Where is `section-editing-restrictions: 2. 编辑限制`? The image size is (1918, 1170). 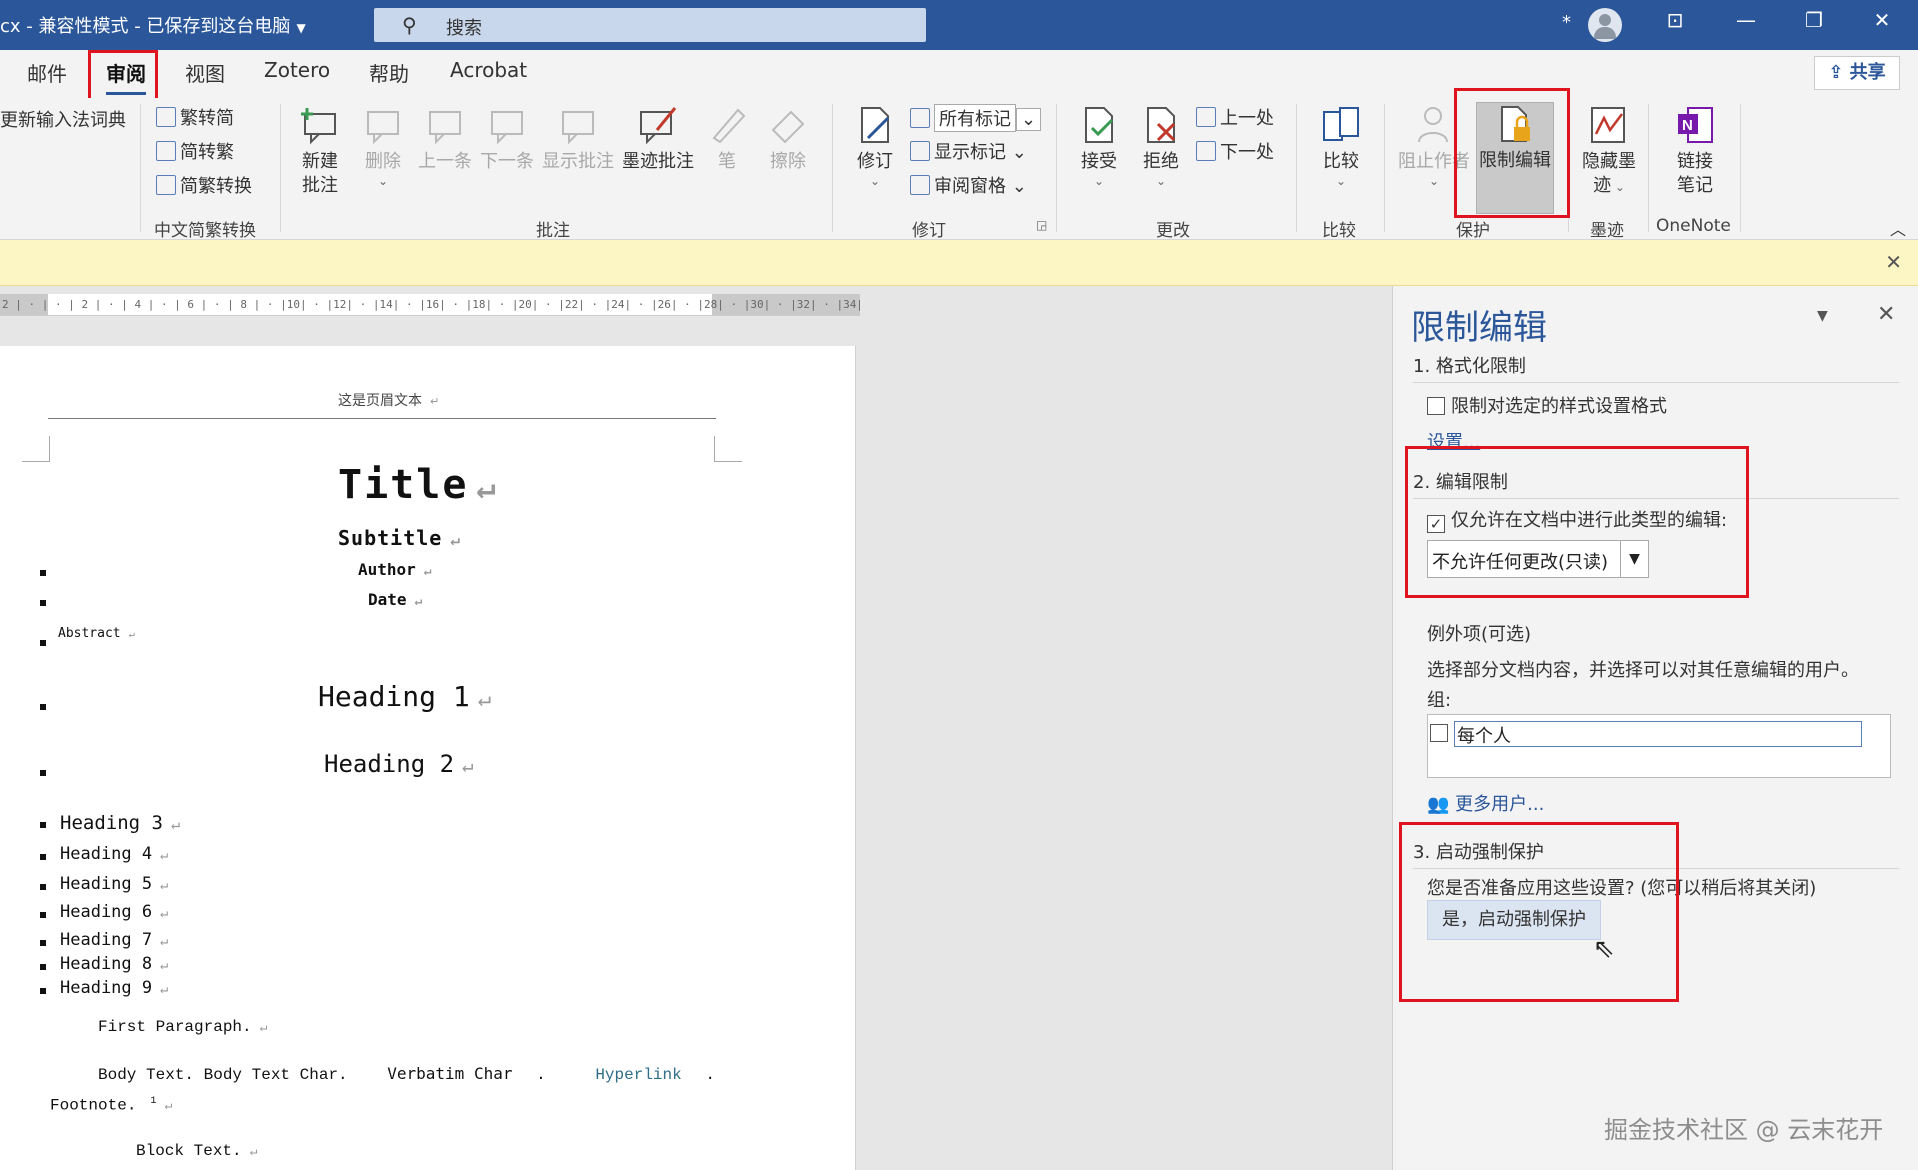
section-editing-restrictions: 2. 编辑限制 is located at coordinates (1656, 483).